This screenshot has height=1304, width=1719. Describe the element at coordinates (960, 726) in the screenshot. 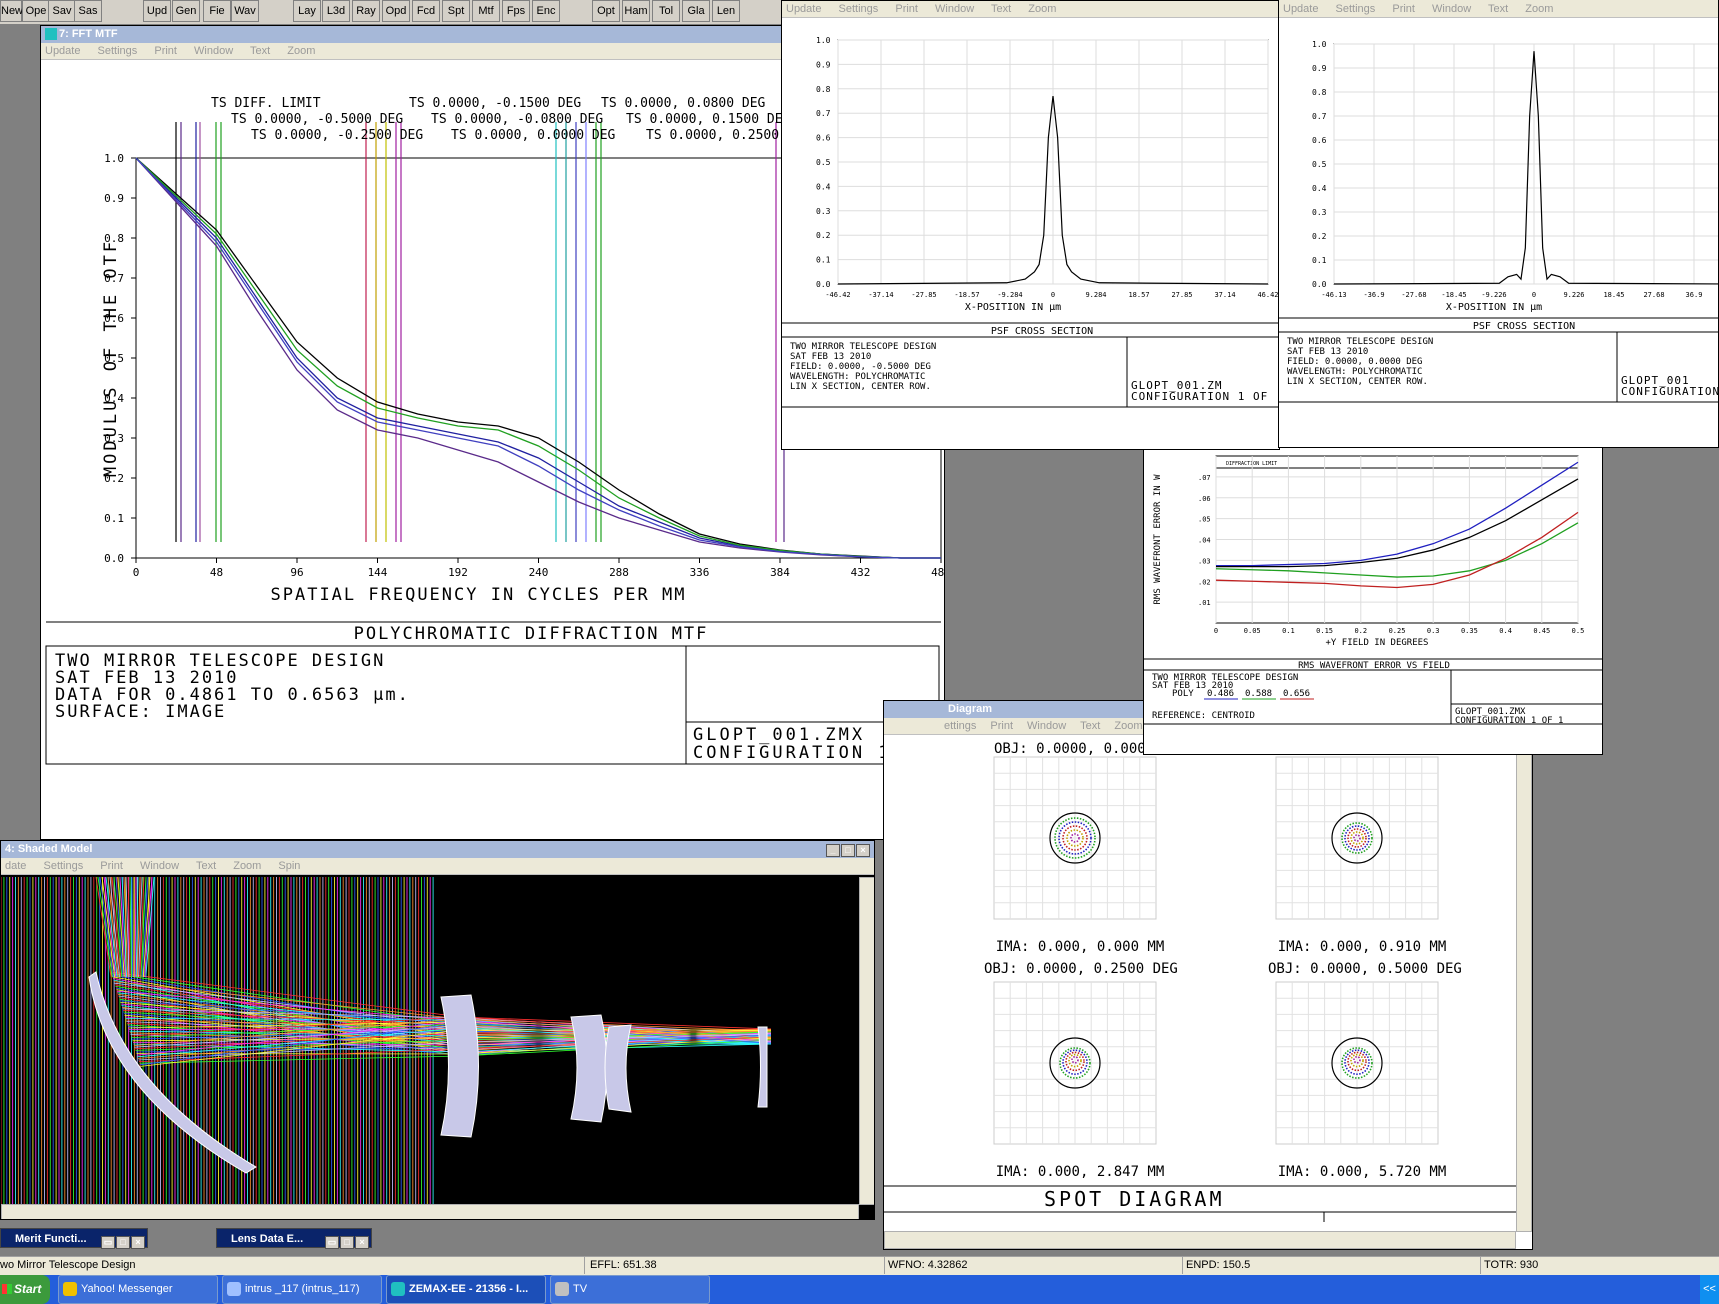

I see `menu-ettings: ettings` at that location.